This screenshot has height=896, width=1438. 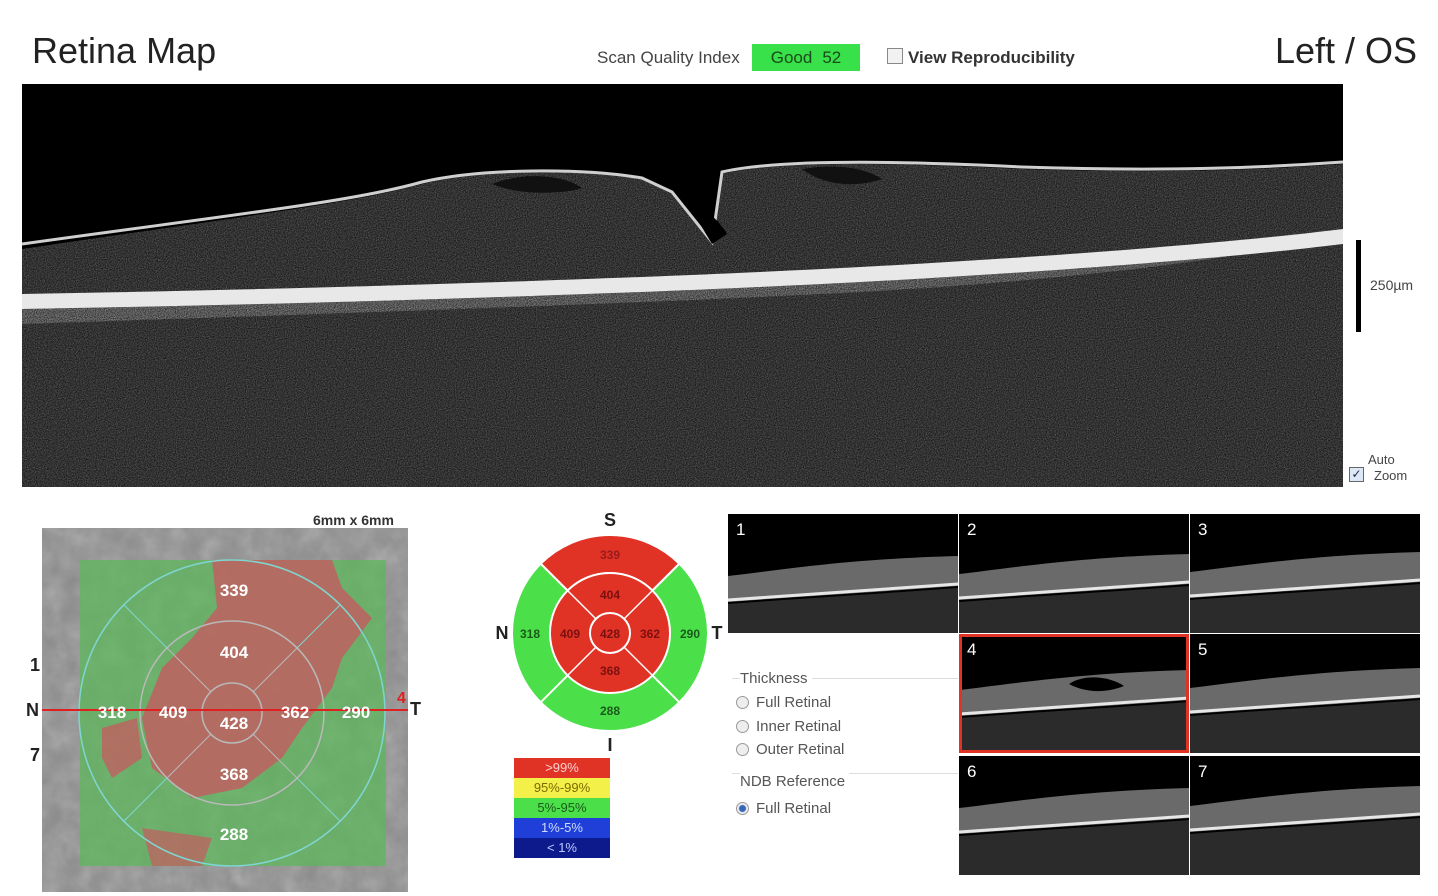 I want to click on legend-item-5-95: 5%-95%, so click(x=562, y=808).